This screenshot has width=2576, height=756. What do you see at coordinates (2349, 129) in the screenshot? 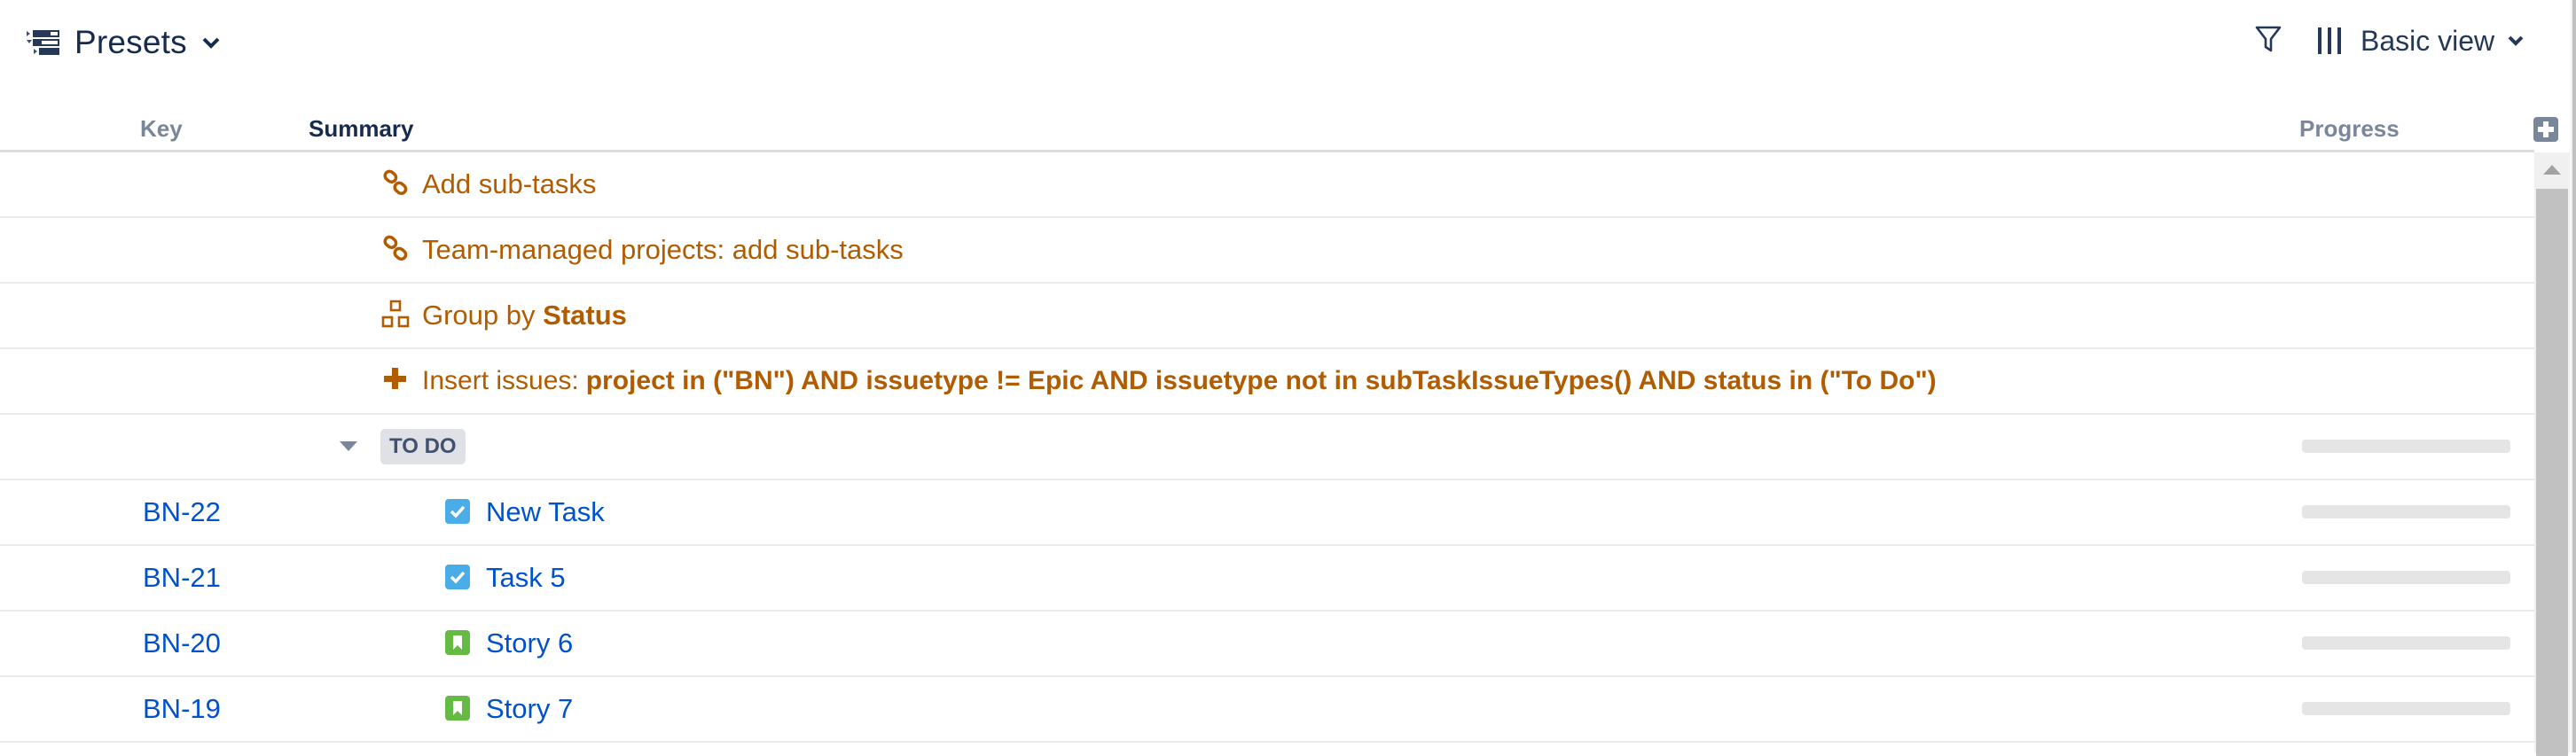
I see `column-header-progress: Progress` at bounding box center [2349, 129].